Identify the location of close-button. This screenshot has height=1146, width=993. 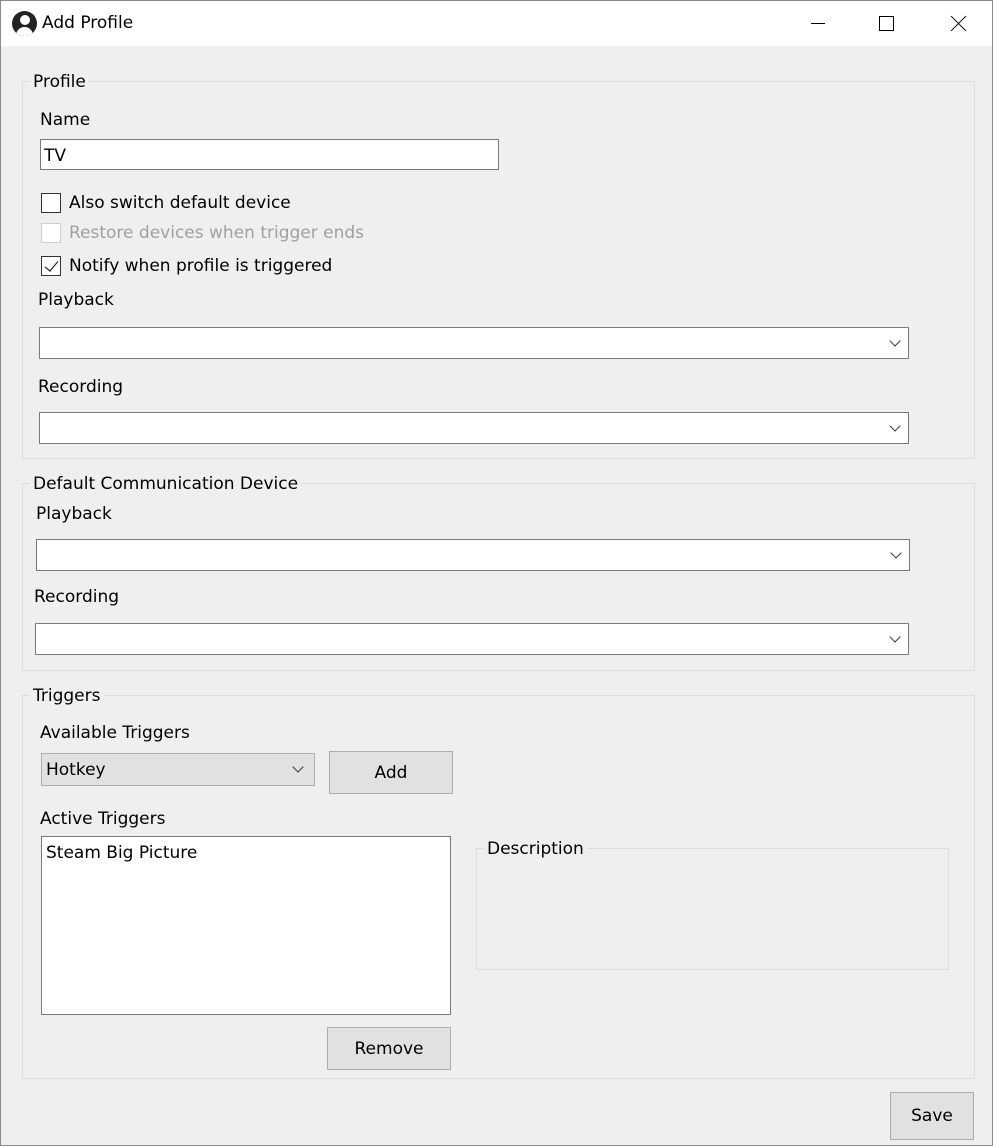
(956, 23).